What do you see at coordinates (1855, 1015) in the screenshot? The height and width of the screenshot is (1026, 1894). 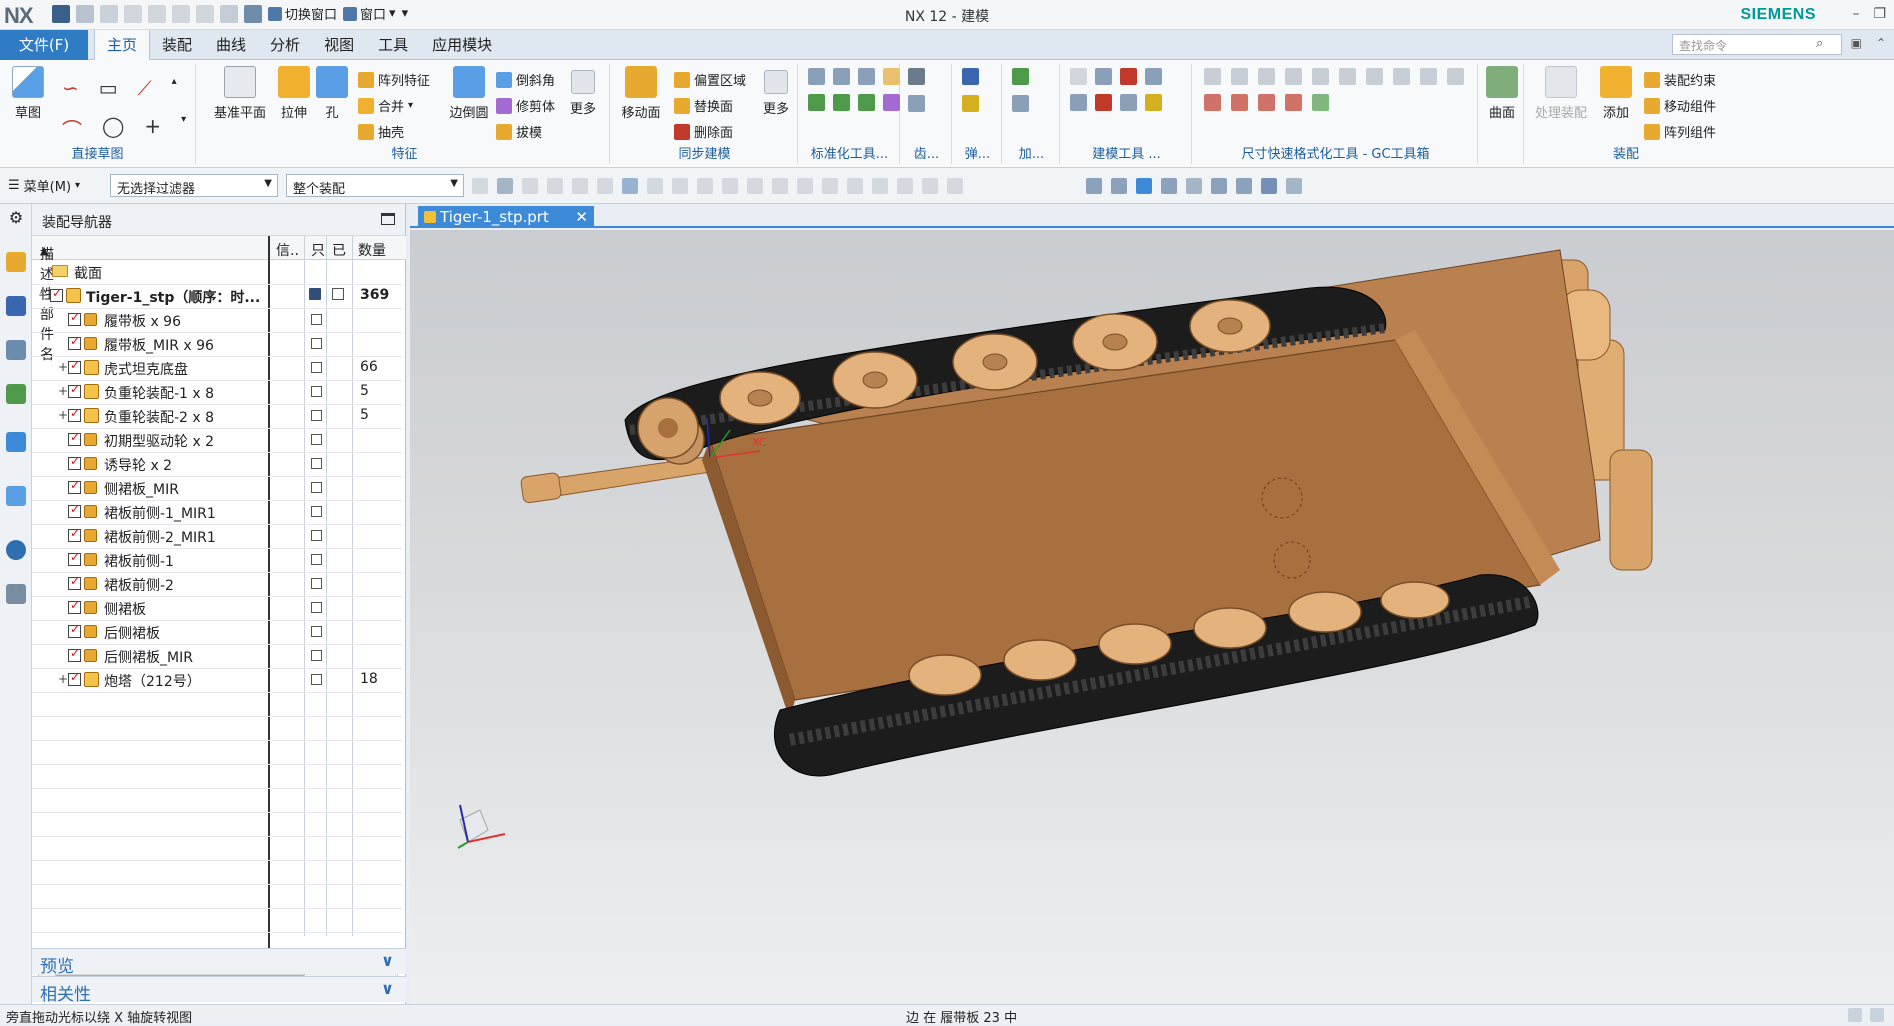 I see `status-icon` at bounding box center [1855, 1015].